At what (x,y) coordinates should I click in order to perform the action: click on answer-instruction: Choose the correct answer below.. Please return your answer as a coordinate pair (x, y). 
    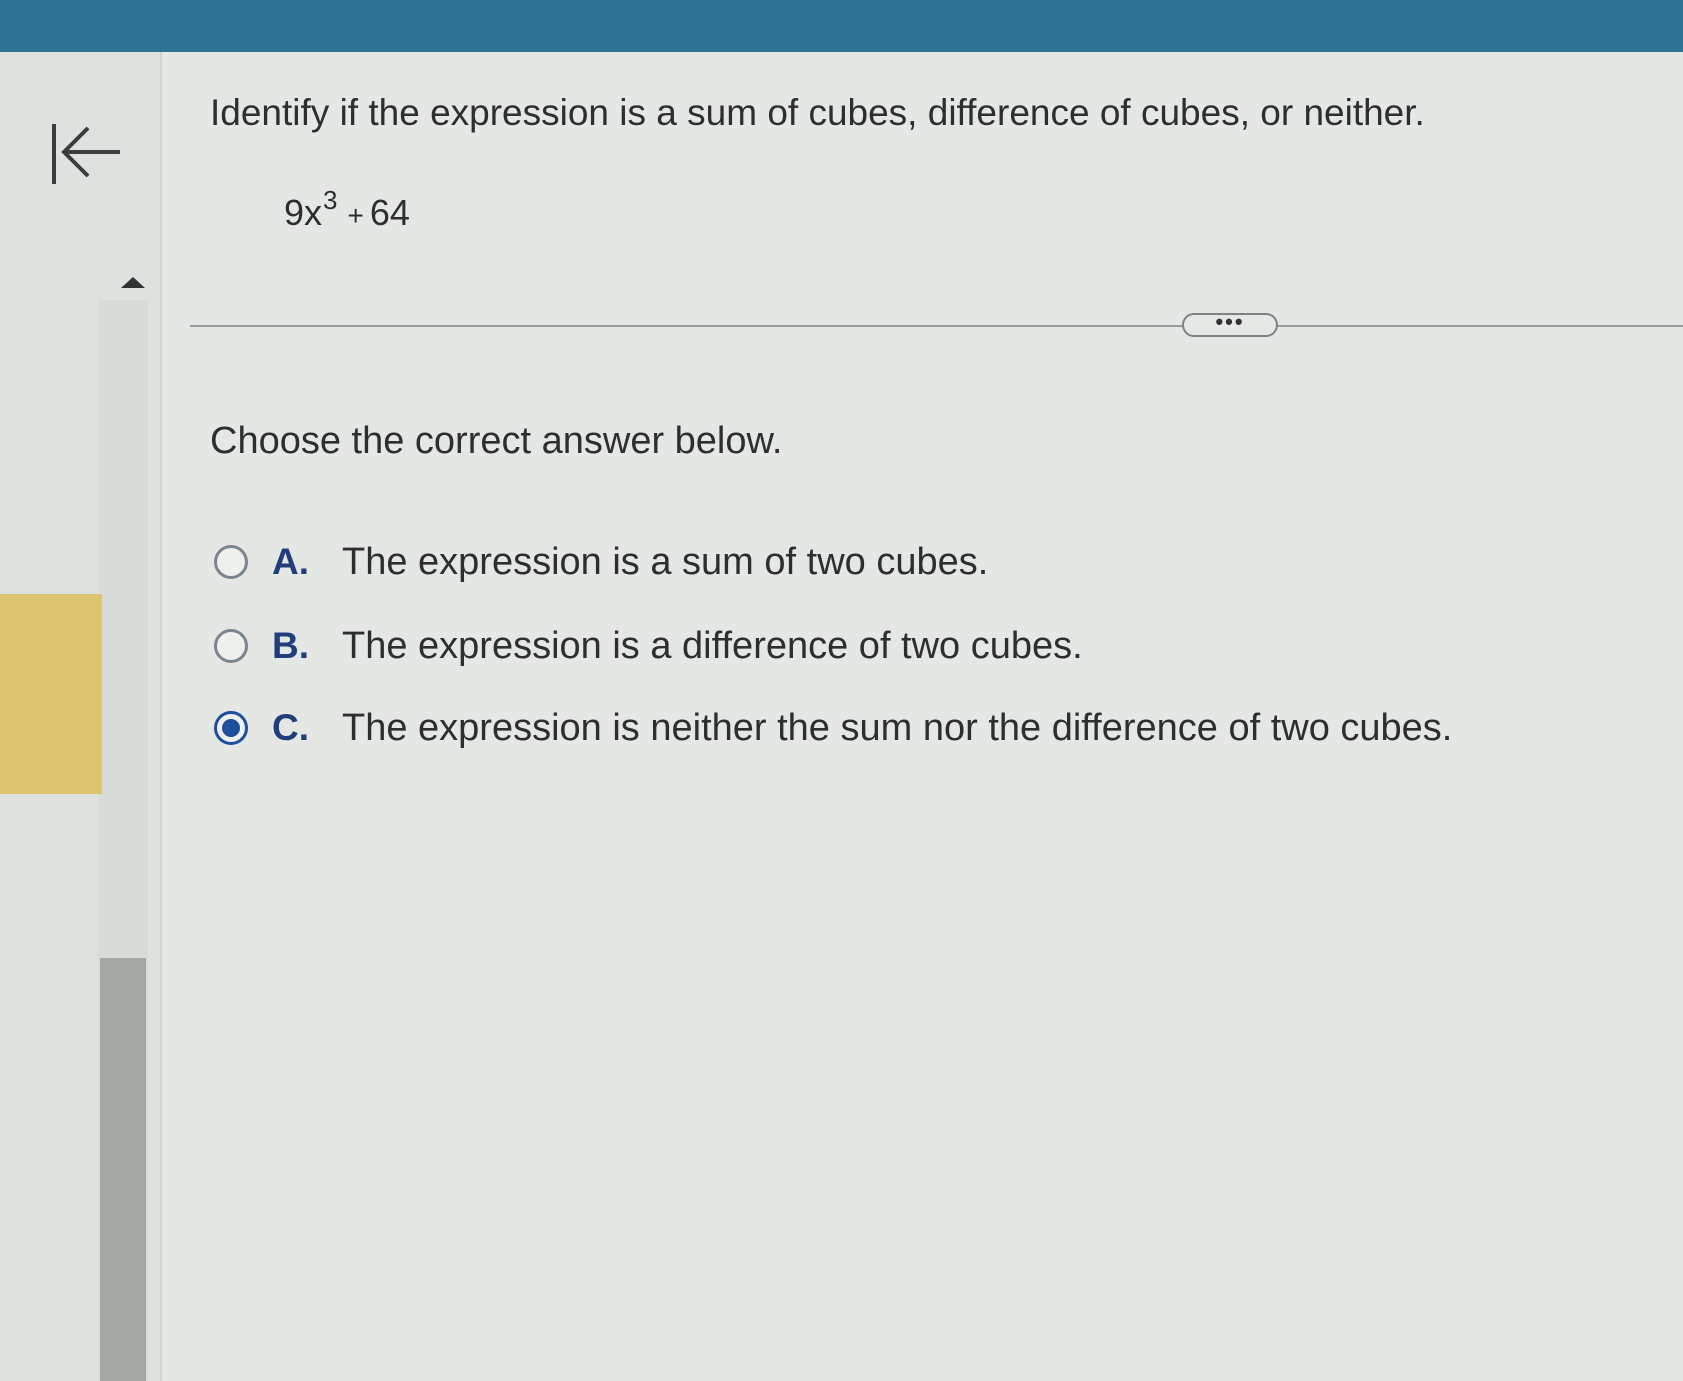
    Looking at the image, I should click on (496, 441).